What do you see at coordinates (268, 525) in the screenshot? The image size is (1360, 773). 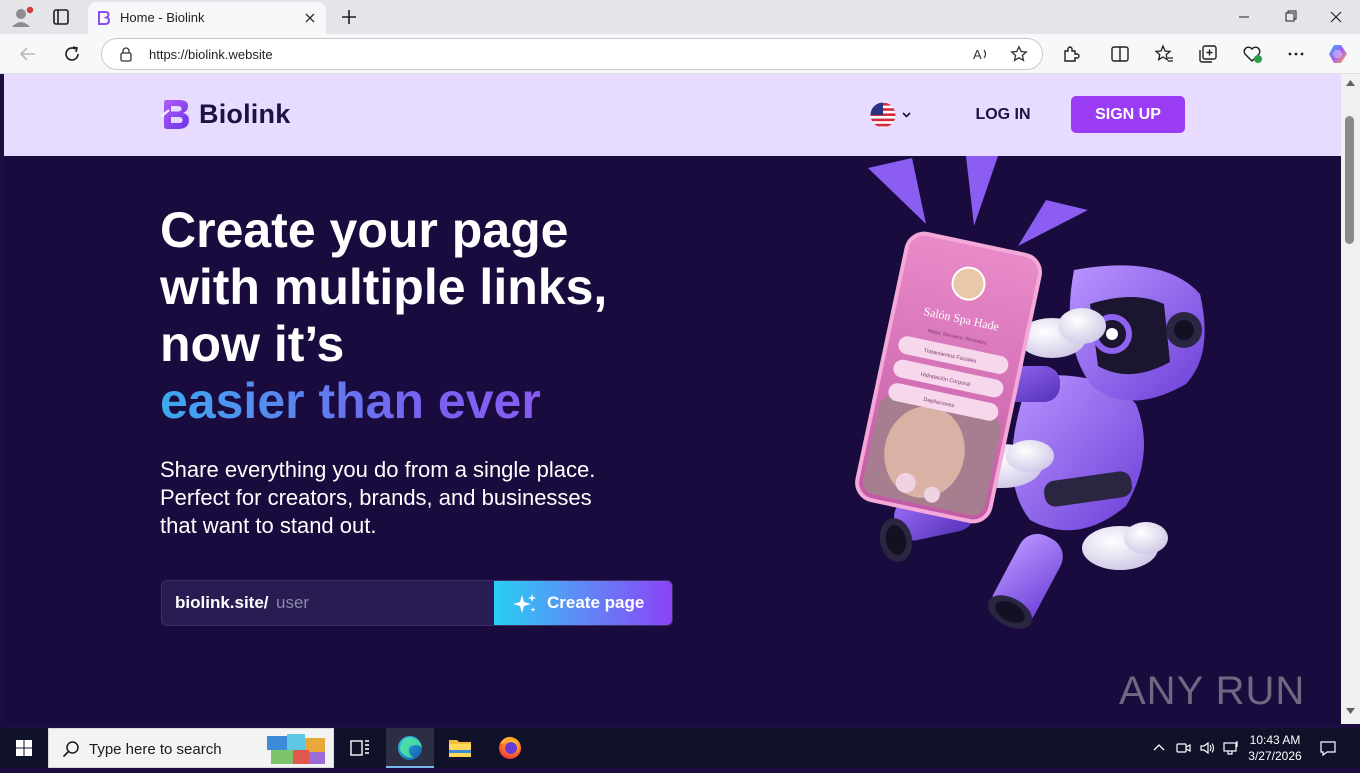 I see `hero-sub-line-3: that want to stand out.` at bounding box center [268, 525].